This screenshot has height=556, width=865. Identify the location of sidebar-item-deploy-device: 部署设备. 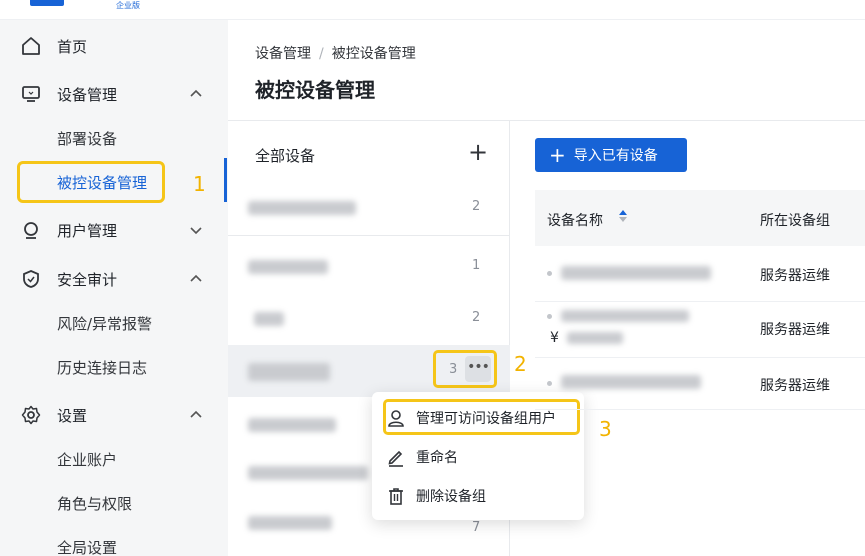
(111, 138).